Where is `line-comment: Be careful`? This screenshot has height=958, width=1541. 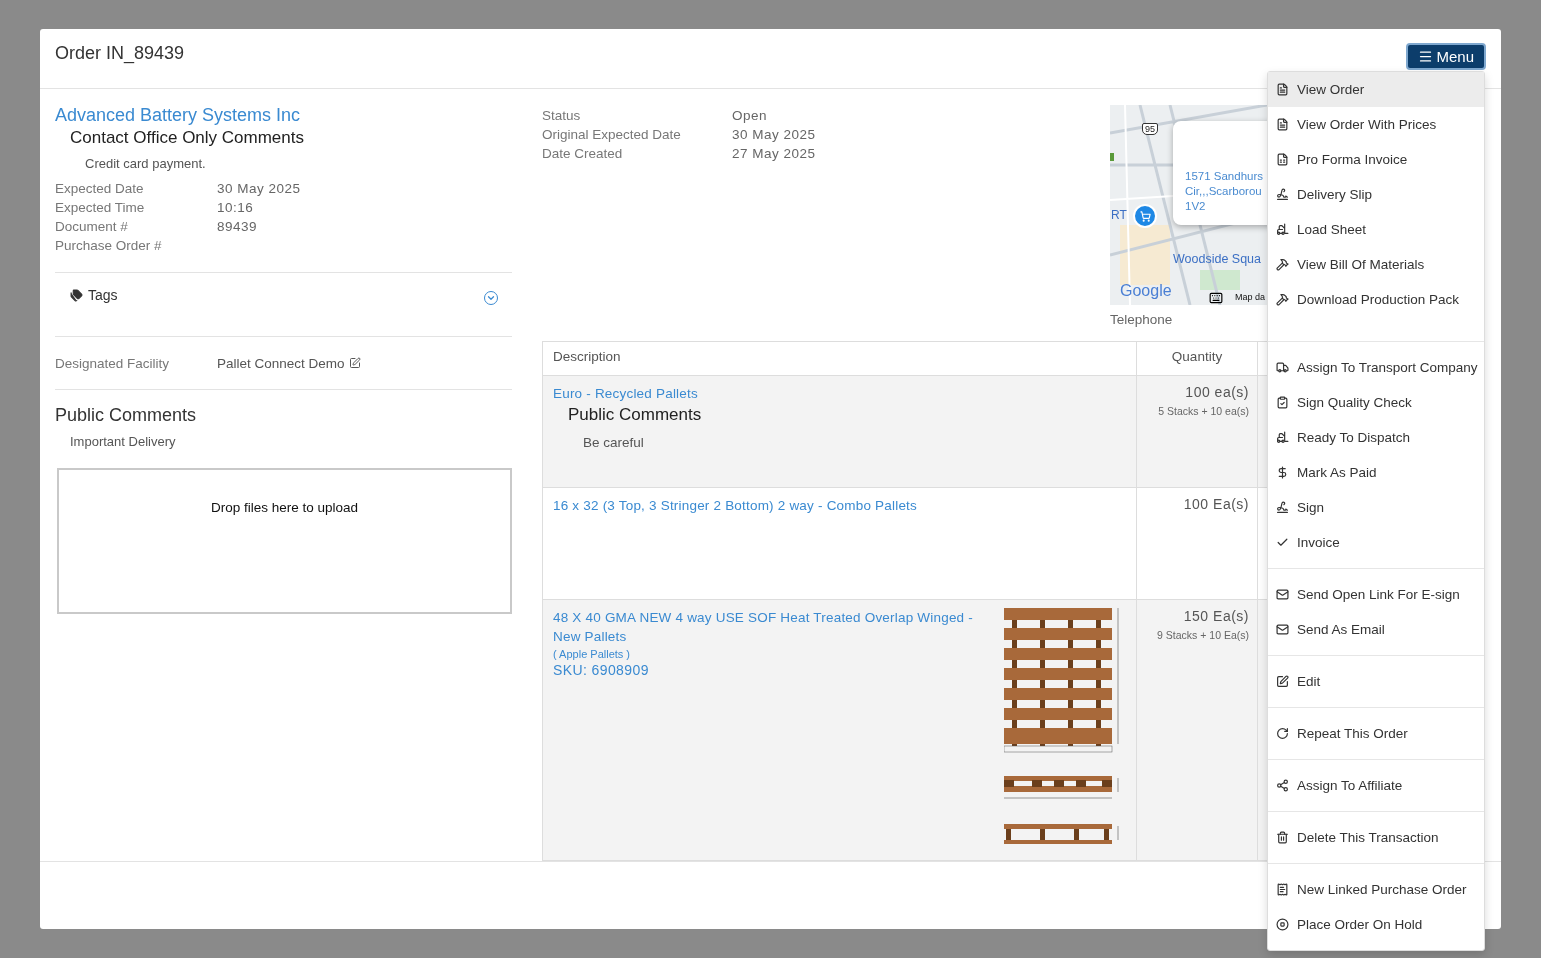 line-comment: Be careful is located at coordinates (614, 442).